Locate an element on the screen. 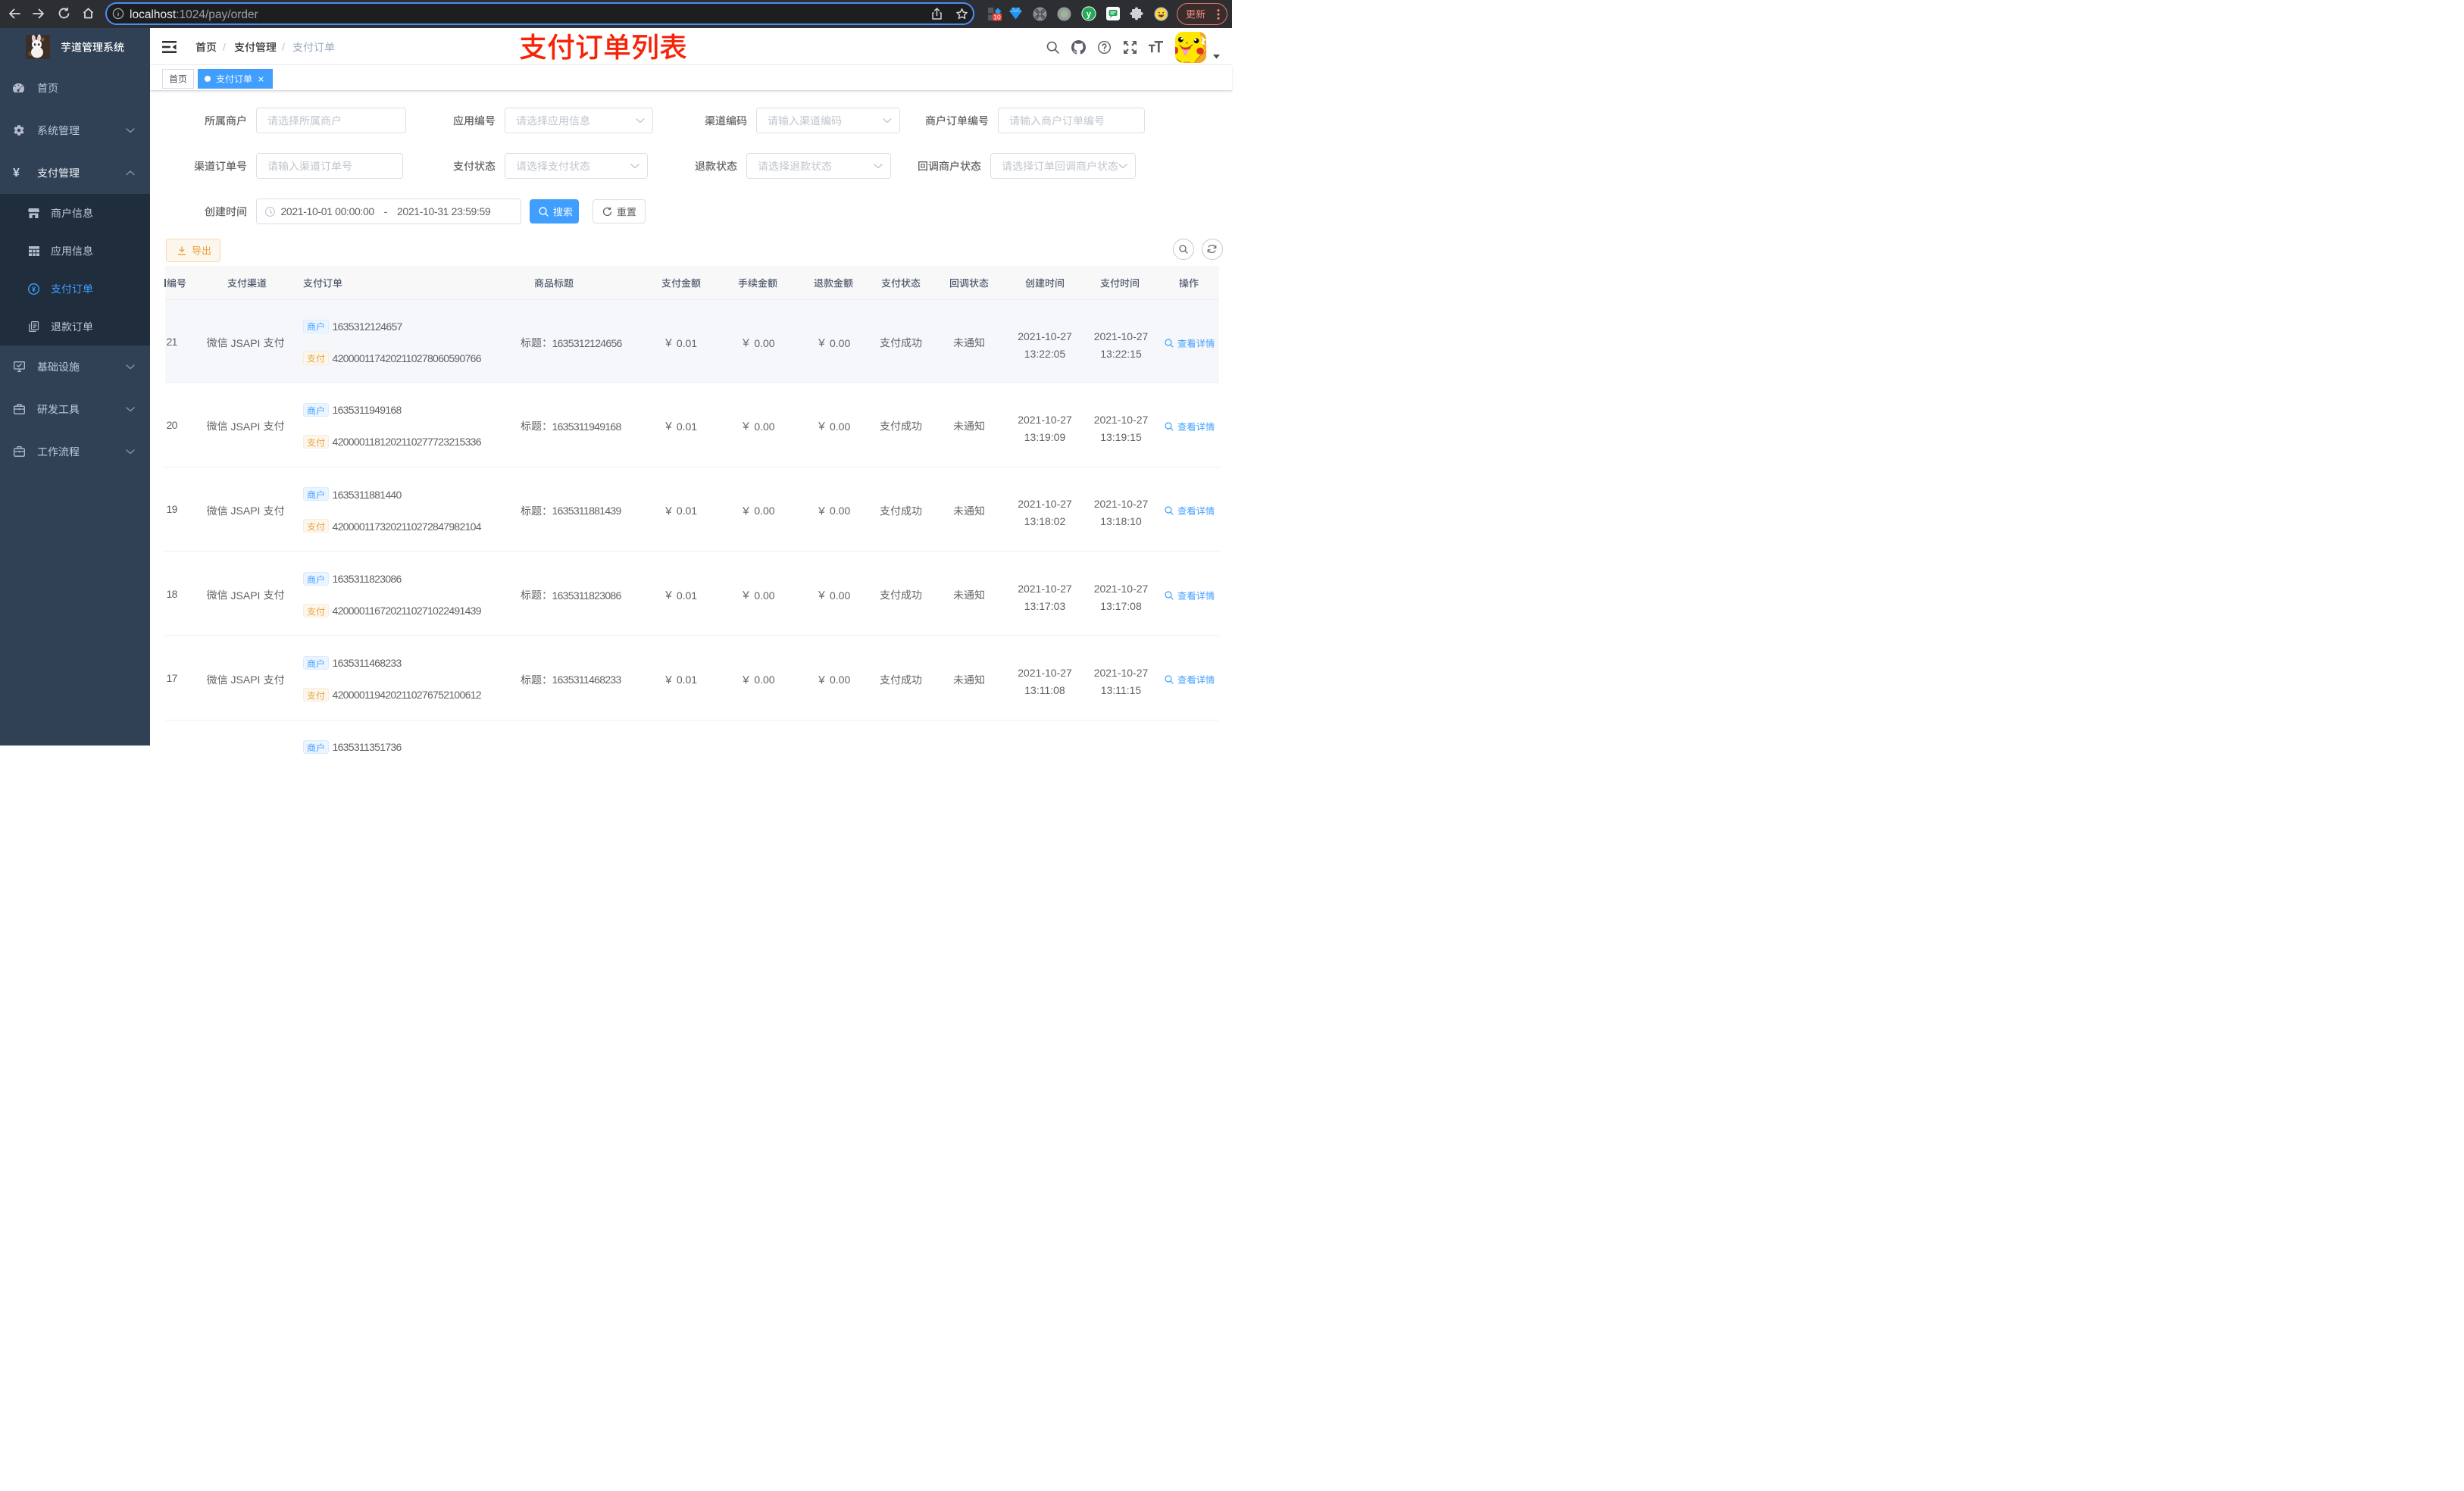  svg-text: y is located at coordinates (1089, 14).